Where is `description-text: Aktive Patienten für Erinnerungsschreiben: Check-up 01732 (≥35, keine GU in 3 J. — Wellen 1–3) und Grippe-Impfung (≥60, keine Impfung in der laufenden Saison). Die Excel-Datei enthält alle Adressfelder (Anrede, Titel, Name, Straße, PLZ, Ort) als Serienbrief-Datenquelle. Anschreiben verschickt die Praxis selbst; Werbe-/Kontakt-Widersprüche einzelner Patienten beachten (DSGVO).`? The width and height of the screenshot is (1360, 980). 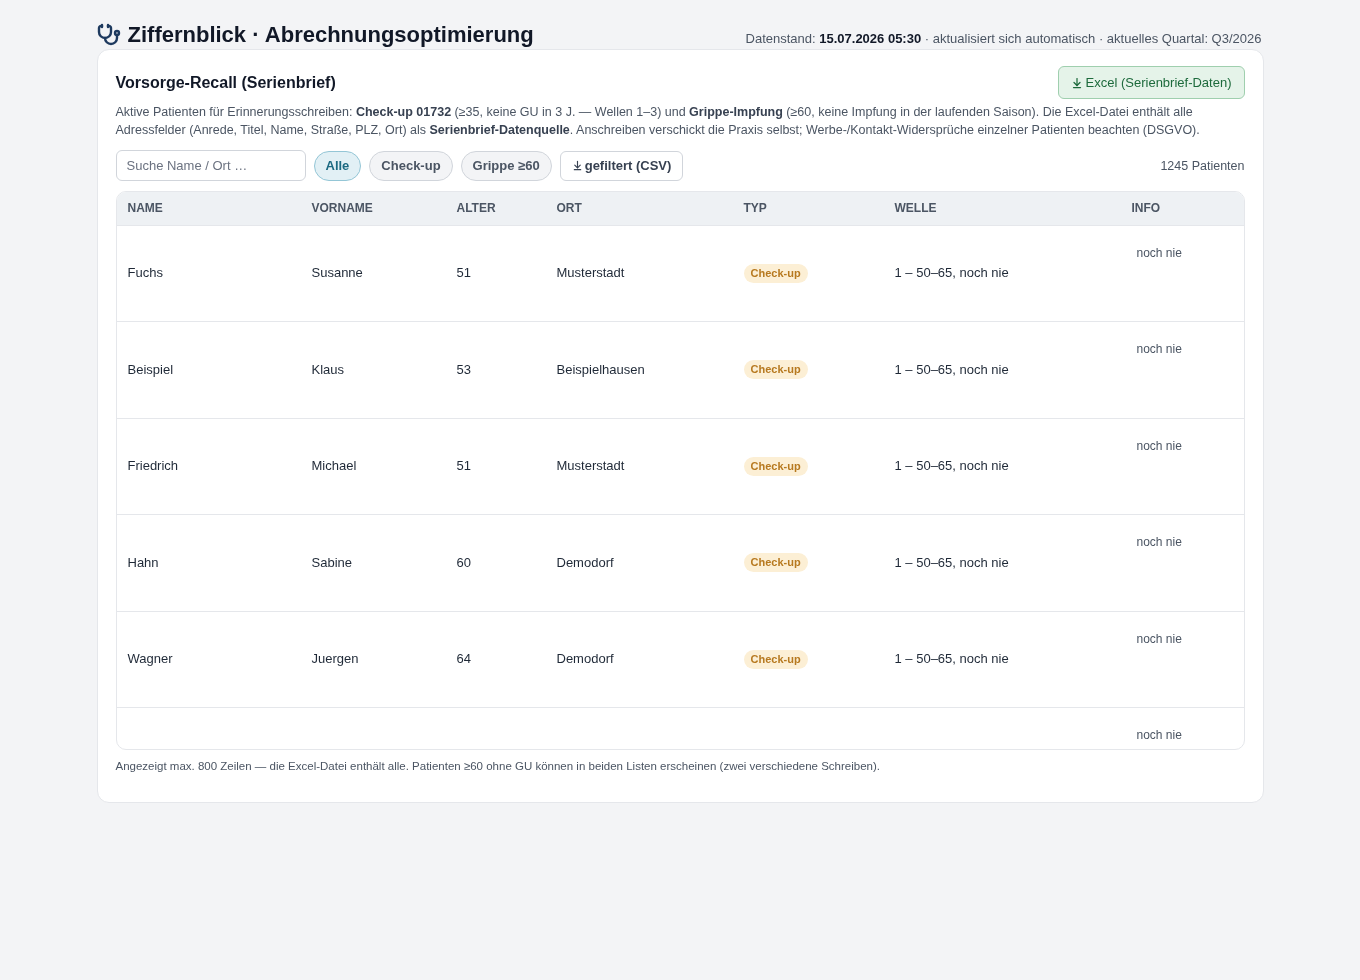
description-text: Aktive Patienten für Erinnerungsschreiben: Check-up 01732 (≥35, keine GU in 3 J. — Wellen 1–3) und Grippe-Impfung (≥60, keine Impfung in der laufenden Saison). Die Excel-Datei enthält alle Adressfelder (Anrede, Titel, Name, Straße, PLZ, Ort) als Serienbrief-Datenquelle. Anschreiben verschickt die Praxis selbst; Werbe-/Kontakt-Widersprüche einzelner Patienten beachten (DSGVO). is located at coordinates (658, 121).